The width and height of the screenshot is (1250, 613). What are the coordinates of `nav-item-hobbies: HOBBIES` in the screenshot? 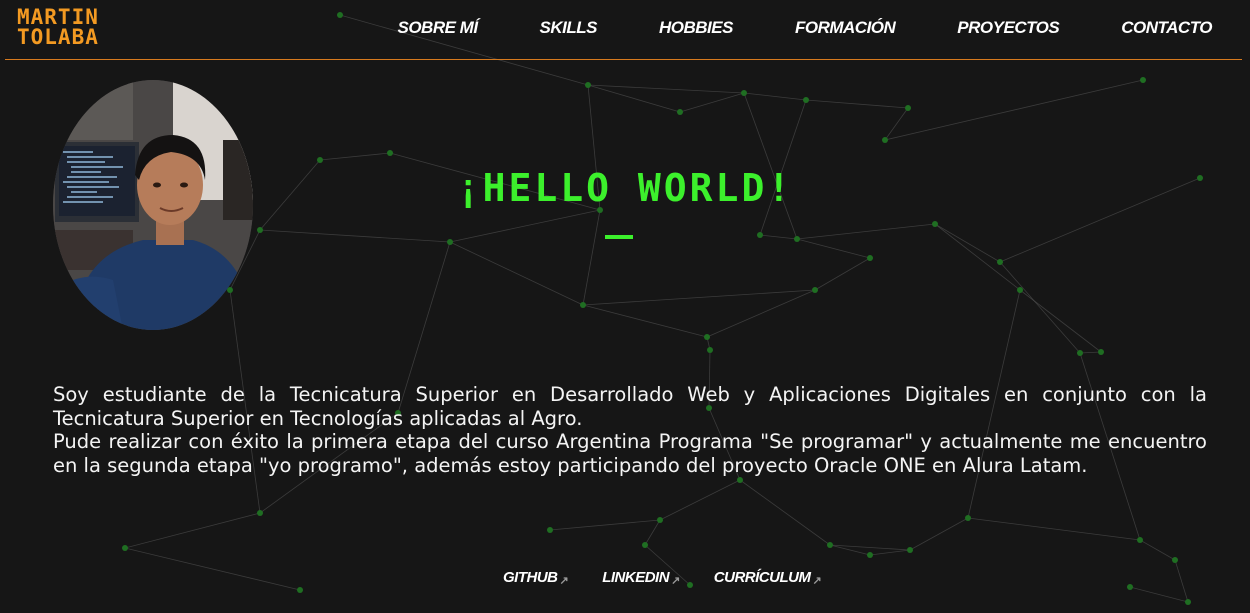 It's located at (696, 28).